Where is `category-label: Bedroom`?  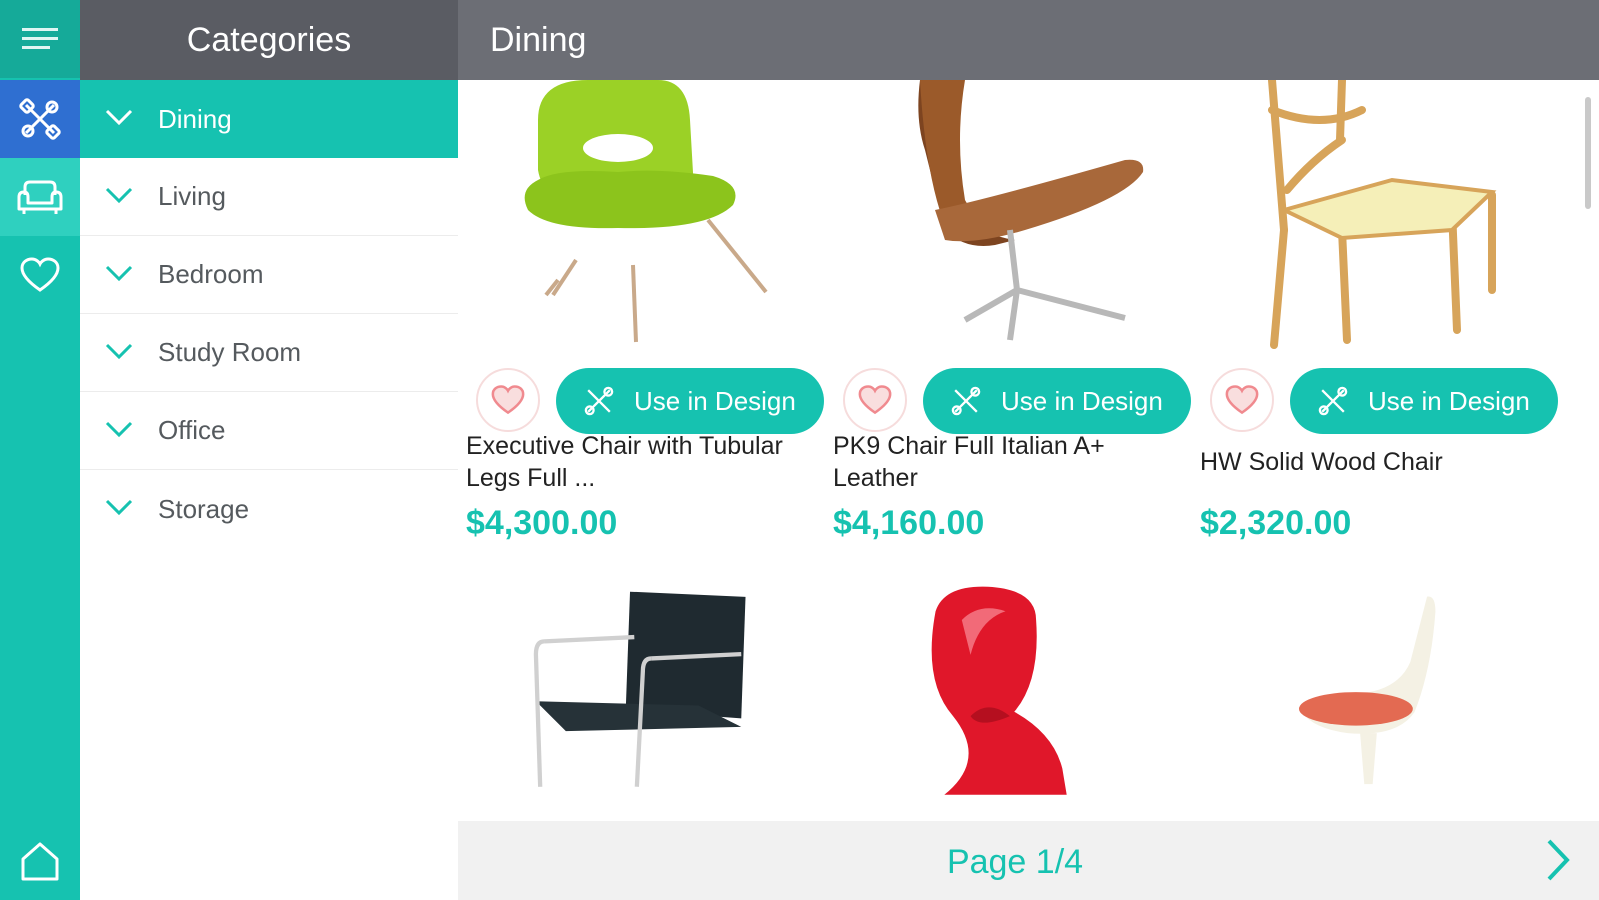 category-label: Bedroom is located at coordinates (211, 274).